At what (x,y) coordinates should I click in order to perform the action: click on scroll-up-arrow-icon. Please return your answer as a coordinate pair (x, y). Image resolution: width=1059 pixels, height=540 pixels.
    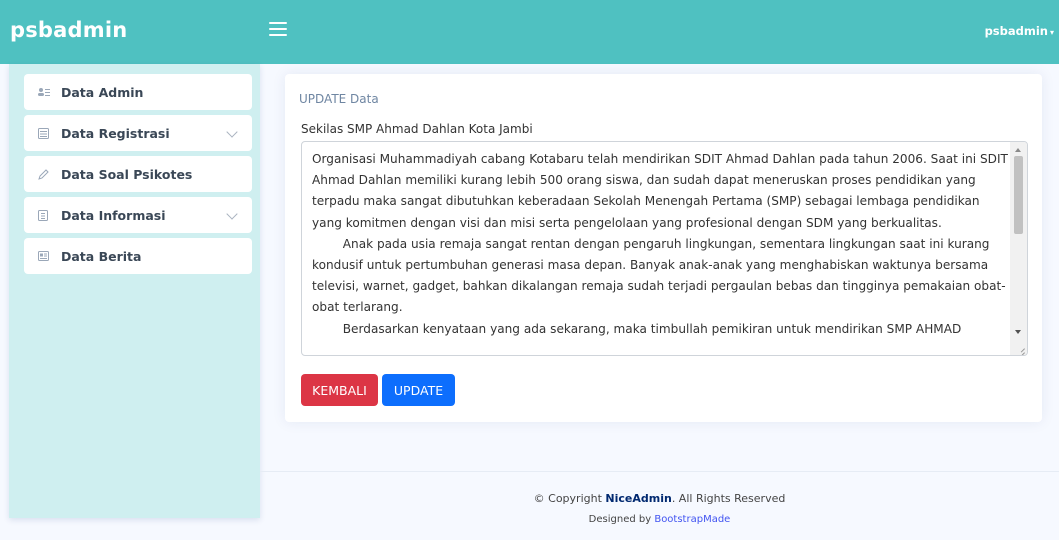
    Looking at the image, I should click on (1018, 150).